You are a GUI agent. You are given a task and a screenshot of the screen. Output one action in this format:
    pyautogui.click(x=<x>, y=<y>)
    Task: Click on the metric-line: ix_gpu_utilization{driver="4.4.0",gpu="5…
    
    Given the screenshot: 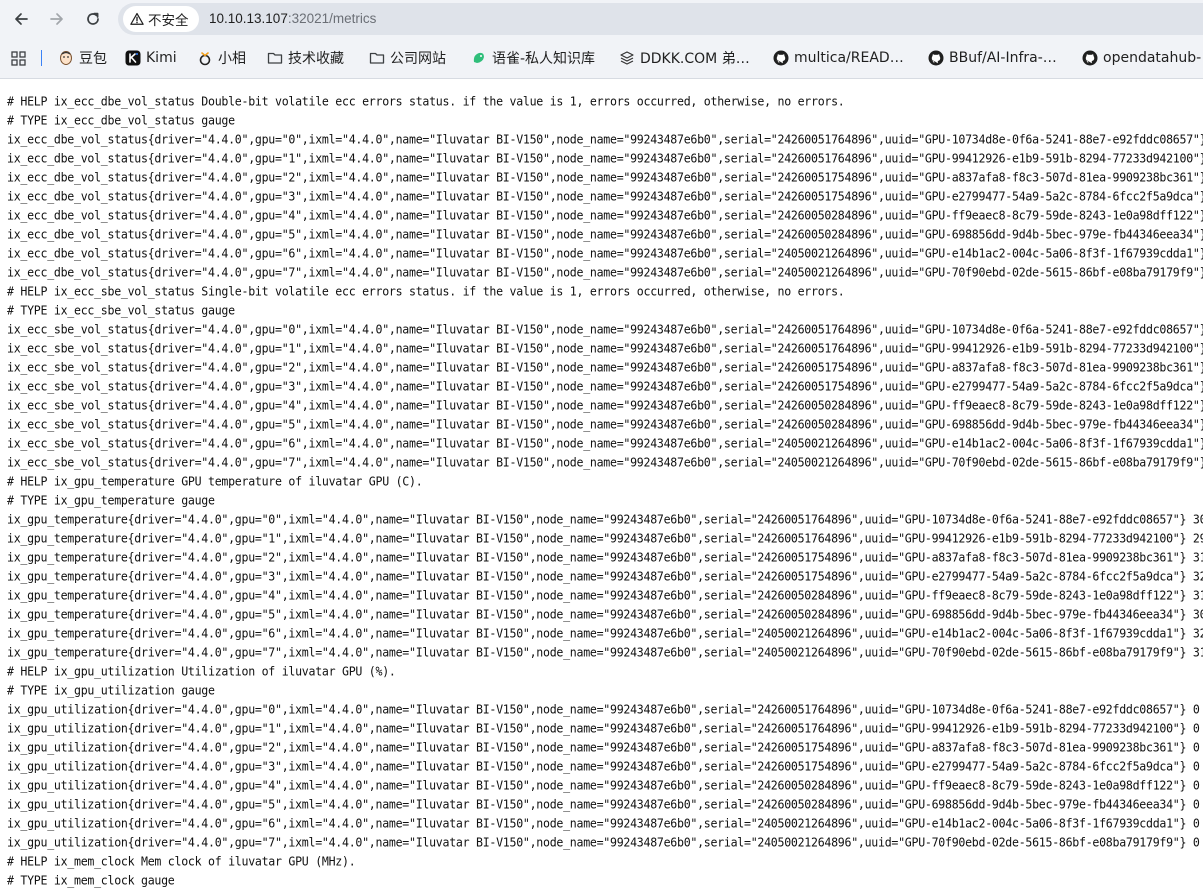 What is the action you would take?
    pyautogui.click(x=603, y=804)
    